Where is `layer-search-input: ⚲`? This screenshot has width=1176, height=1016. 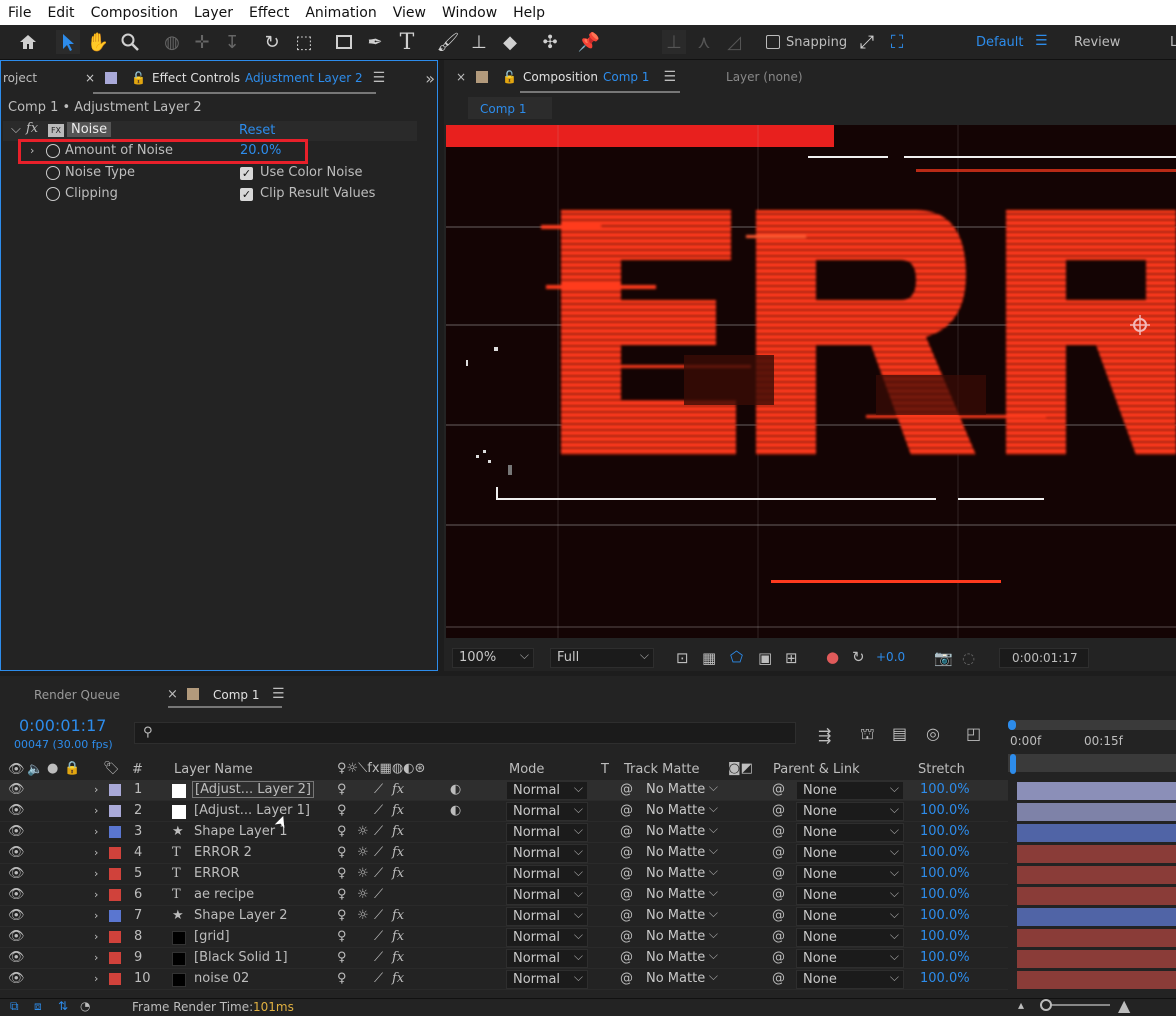 layer-search-input: ⚲ is located at coordinates (465, 733).